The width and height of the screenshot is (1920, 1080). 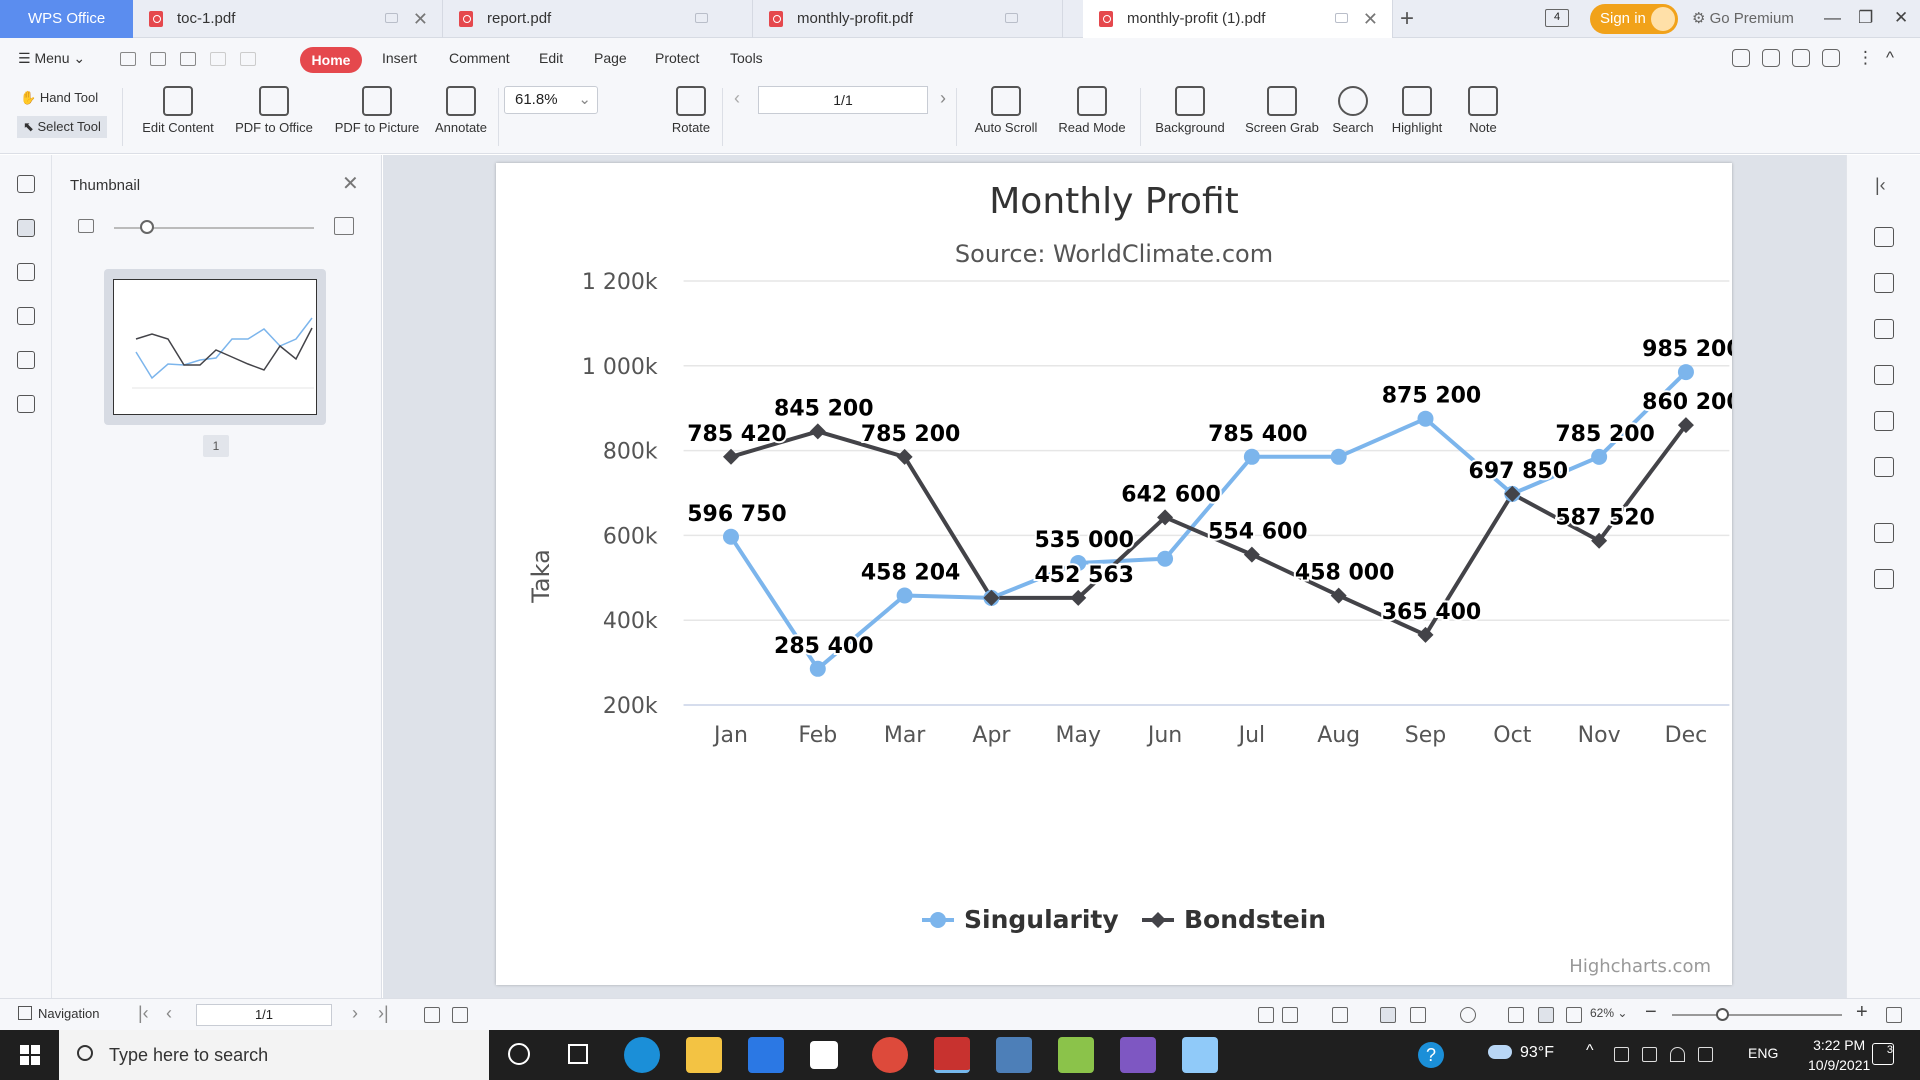 What do you see at coordinates (1574, 1015) in the screenshot?
I see `fit-width-icon` at bounding box center [1574, 1015].